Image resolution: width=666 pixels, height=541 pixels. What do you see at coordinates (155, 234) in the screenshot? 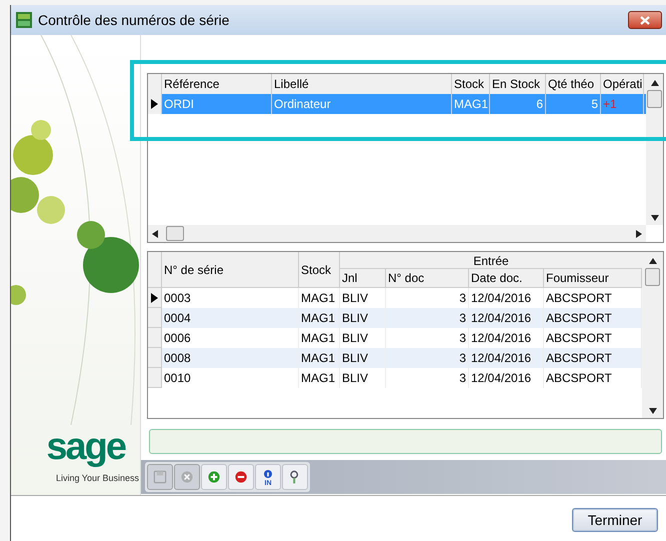
I see `scroll-left-icon` at bounding box center [155, 234].